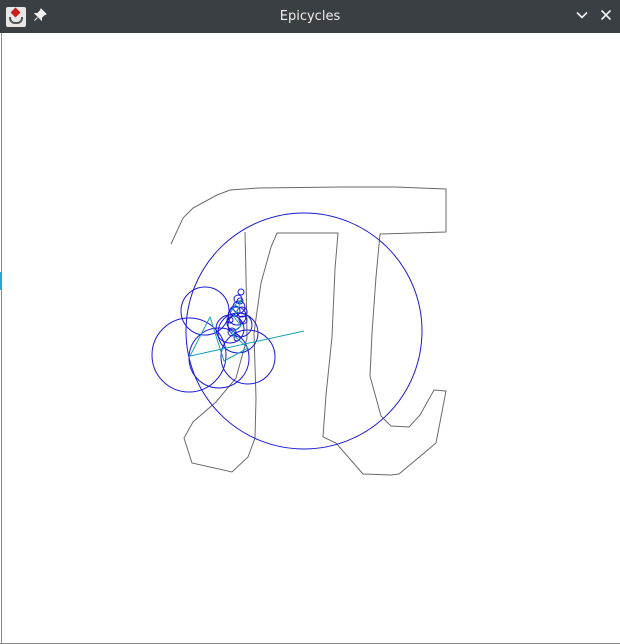 The image size is (620, 644). I want to click on java-cup-shape, so click(16, 20).